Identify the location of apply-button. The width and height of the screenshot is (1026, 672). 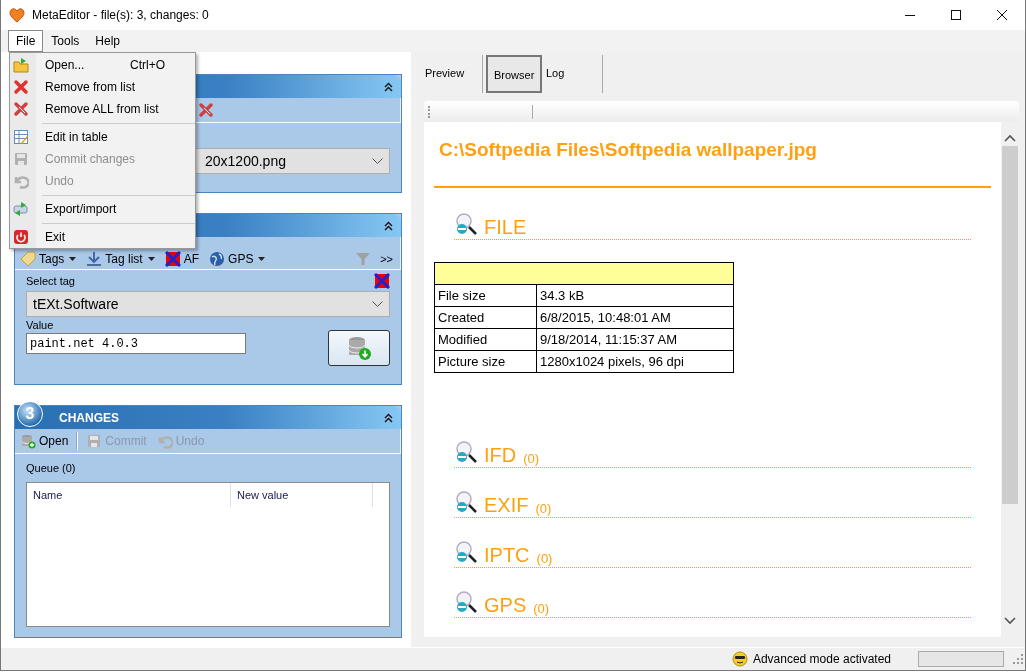
(359, 348).